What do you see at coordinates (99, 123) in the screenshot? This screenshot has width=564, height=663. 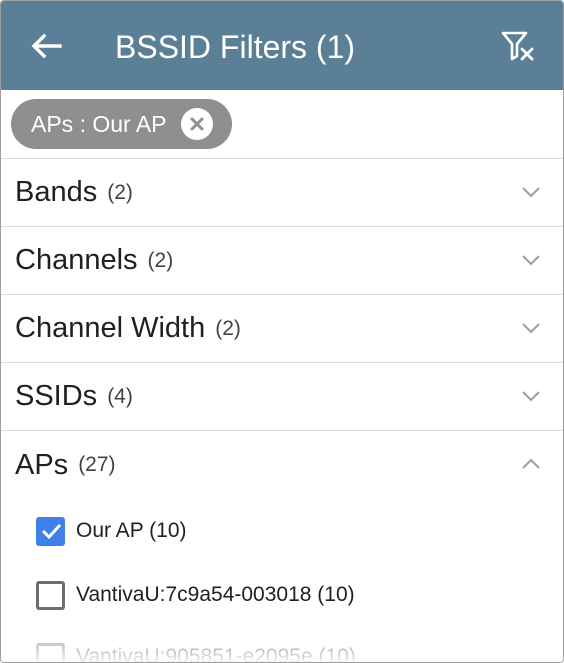 I see `filter-chip-label: APs : Our AP` at bounding box center [99, 123].